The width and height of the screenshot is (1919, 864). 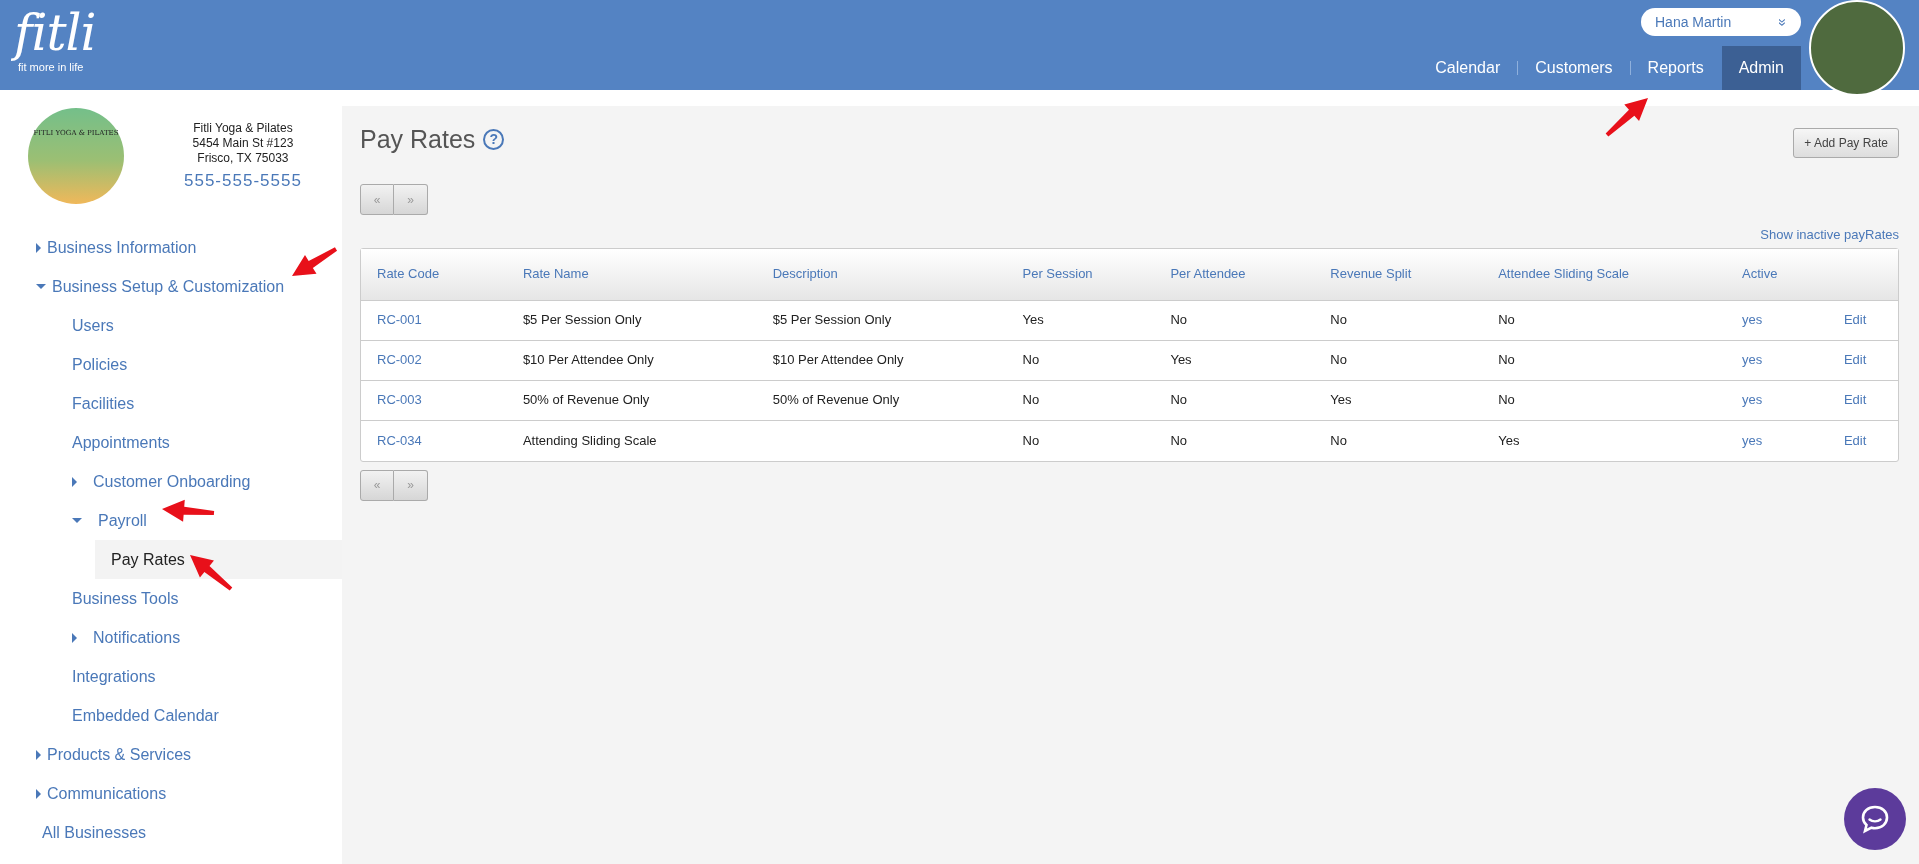 What do you see at coordinates (494, 139) in the screenshot?
I see `help-icon: ?` at bounding box center [494, 139].